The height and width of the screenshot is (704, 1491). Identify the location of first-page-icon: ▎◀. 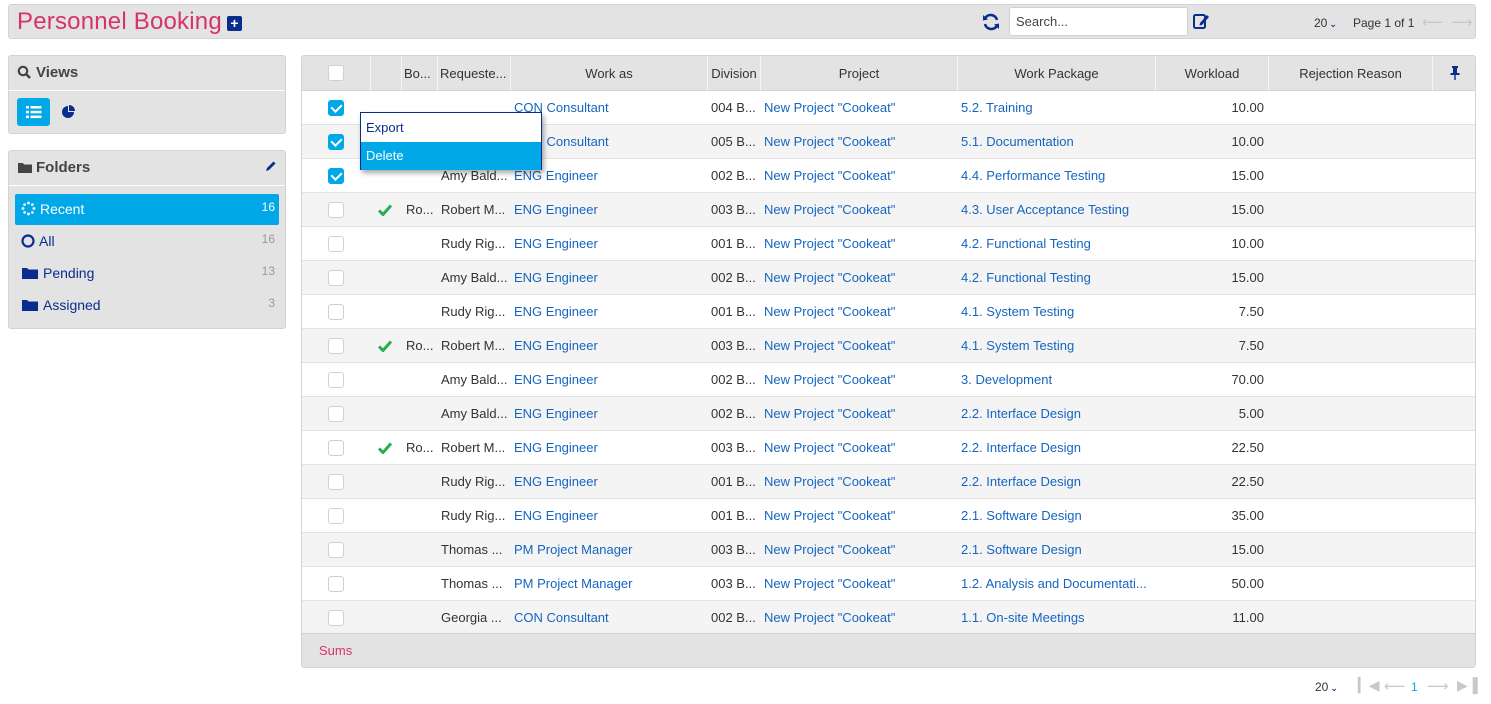
(1369, 685).